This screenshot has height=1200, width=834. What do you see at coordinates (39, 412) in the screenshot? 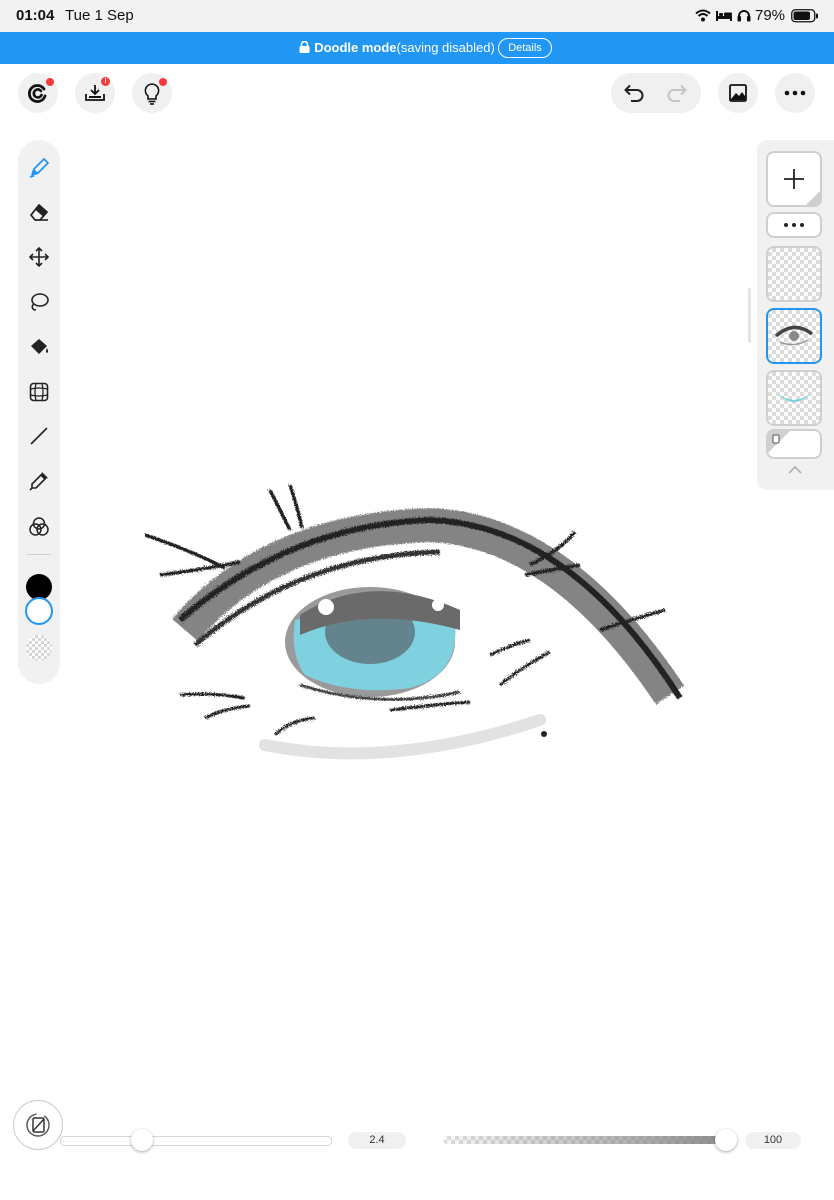
I see `tool-panel` at bounding box center [39, 412].